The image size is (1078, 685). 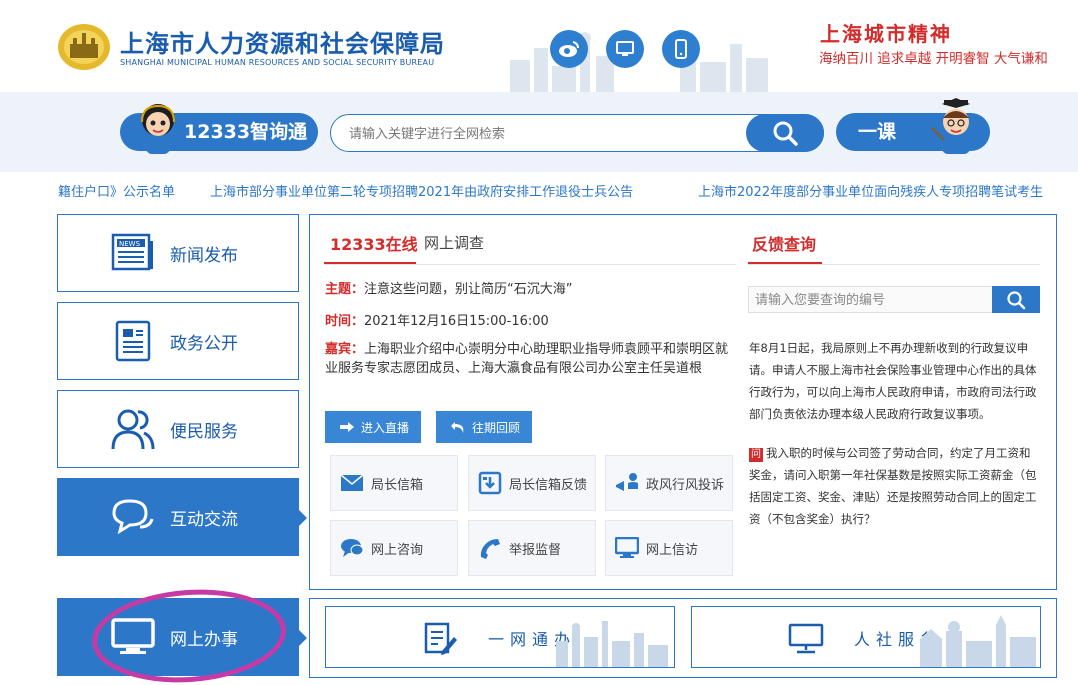 I want to click on teacher-mascot-icon, so click(x=950, y=126).